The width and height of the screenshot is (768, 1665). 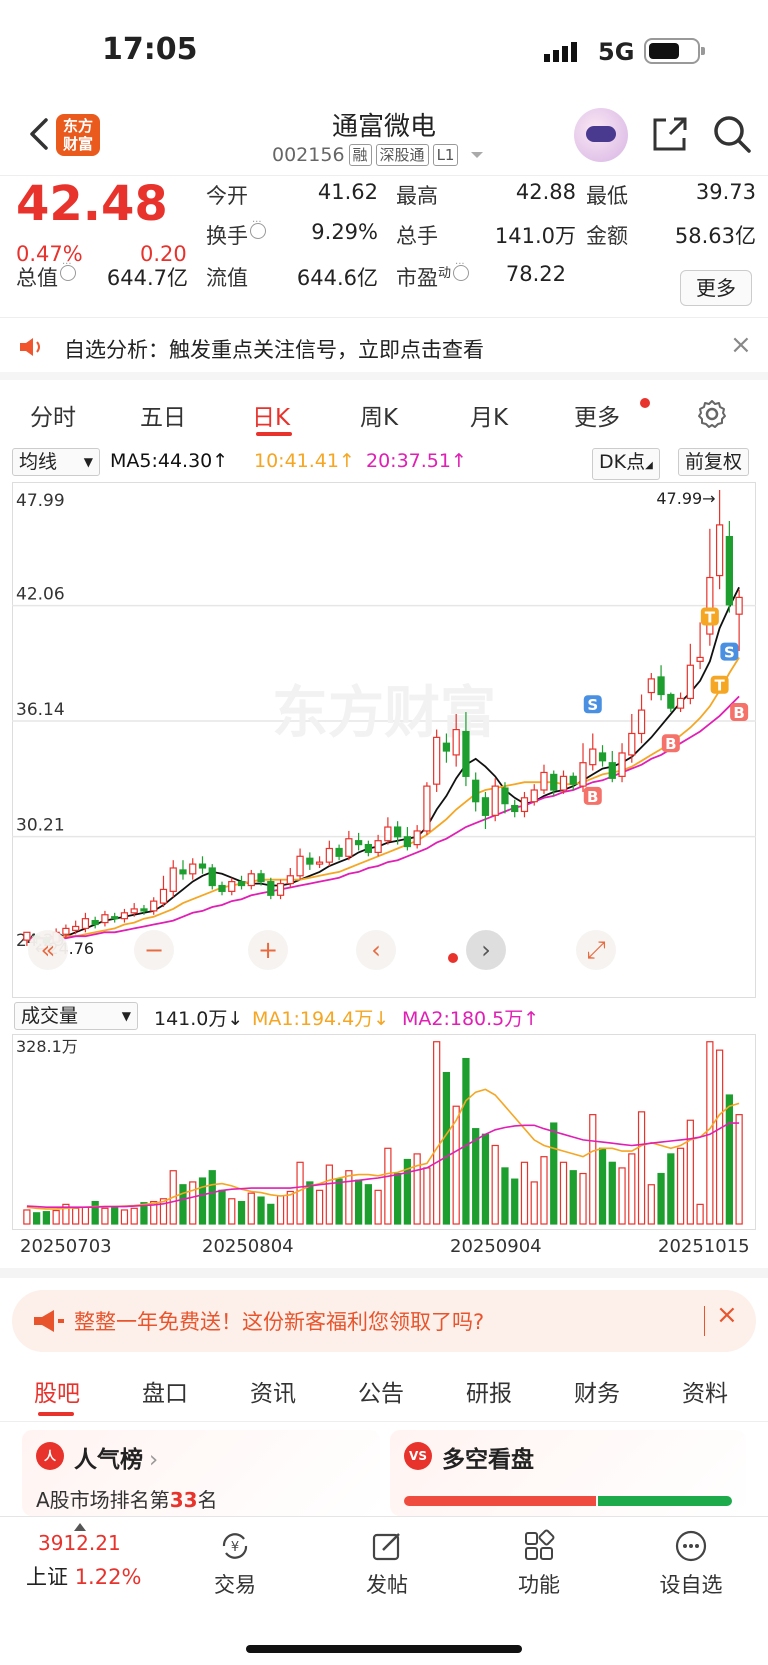 I want to click on volume-legend-row: 成交量 ▼ 141.0万↓ MA1:194.4万↓ MA2:180.5万↑, so click(x=384, y=1017).